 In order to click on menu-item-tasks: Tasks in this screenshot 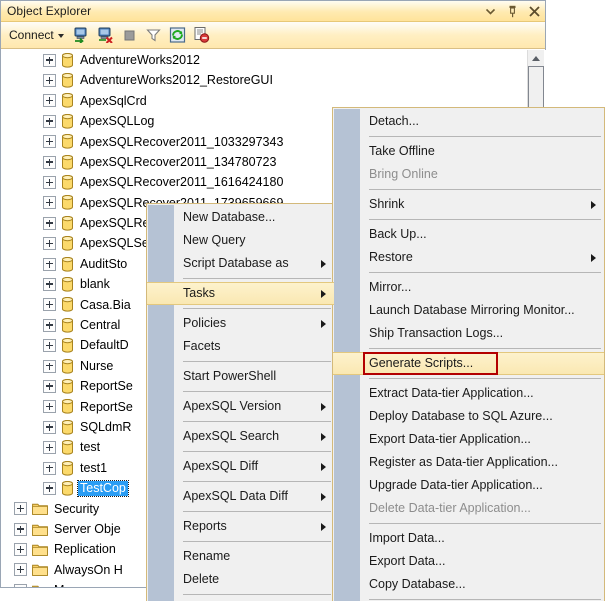, I will do `click(240, 293)`.